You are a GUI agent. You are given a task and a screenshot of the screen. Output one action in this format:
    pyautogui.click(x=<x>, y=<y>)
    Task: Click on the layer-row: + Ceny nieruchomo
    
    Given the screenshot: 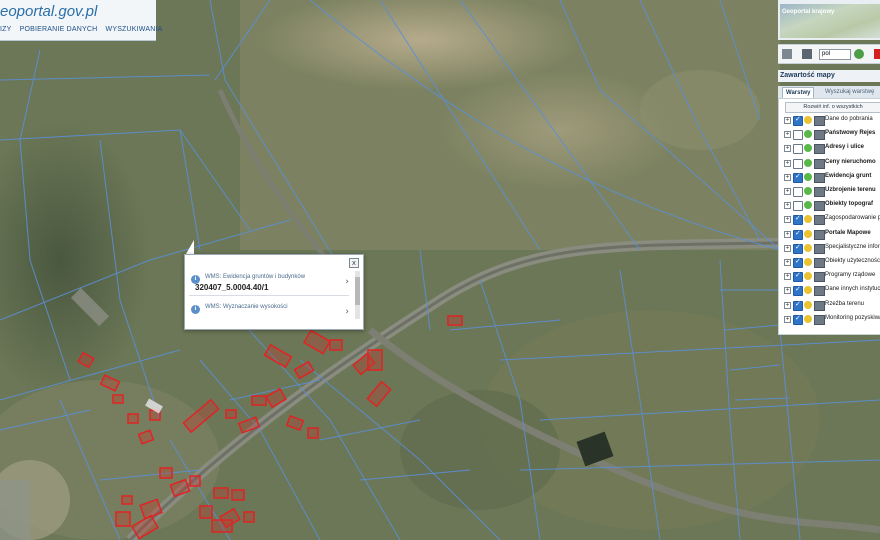 What is the action you would take?
    pyautogui.click(x=829, y=164)
    